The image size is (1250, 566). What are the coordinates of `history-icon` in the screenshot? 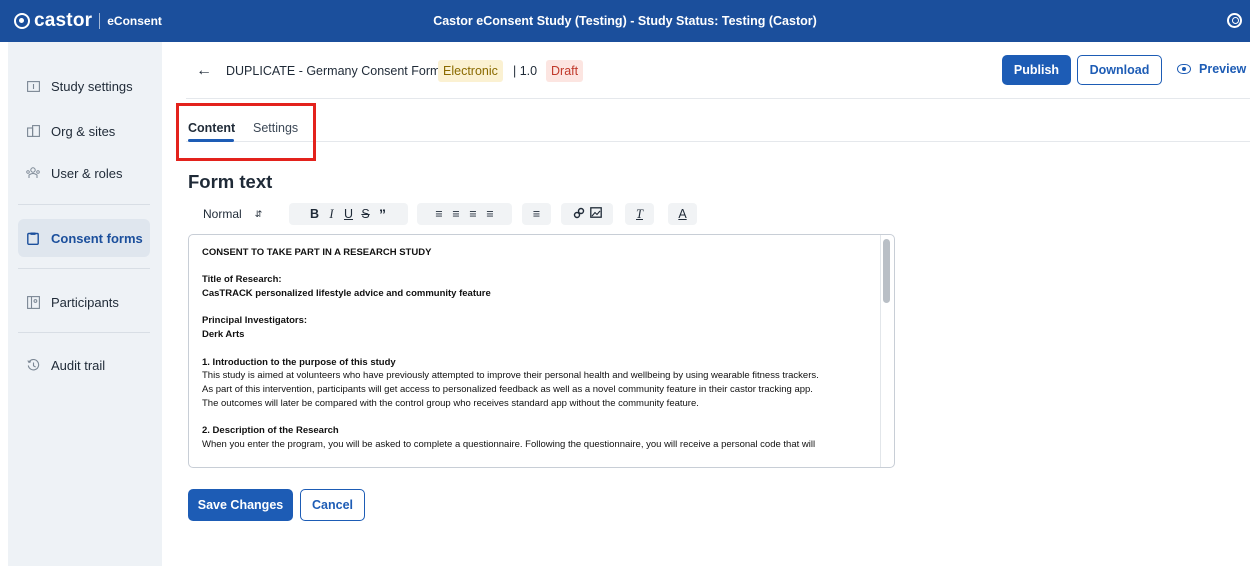 It's located at (33, 365).